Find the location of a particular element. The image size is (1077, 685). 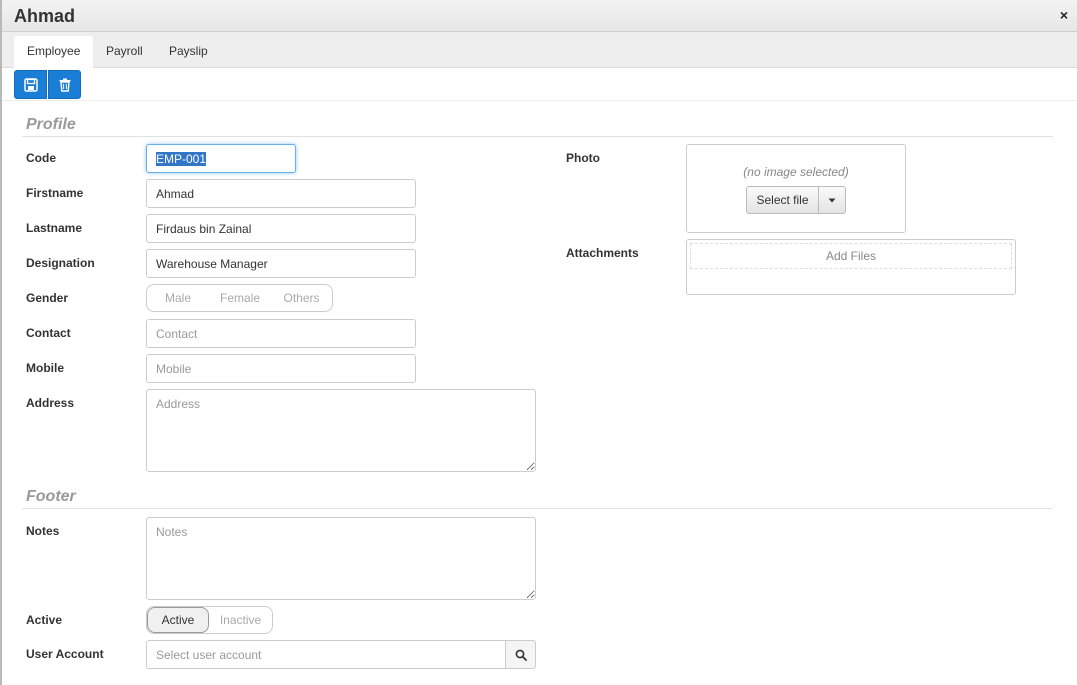

designation-label: Designation is located at coordinates (60, 263).